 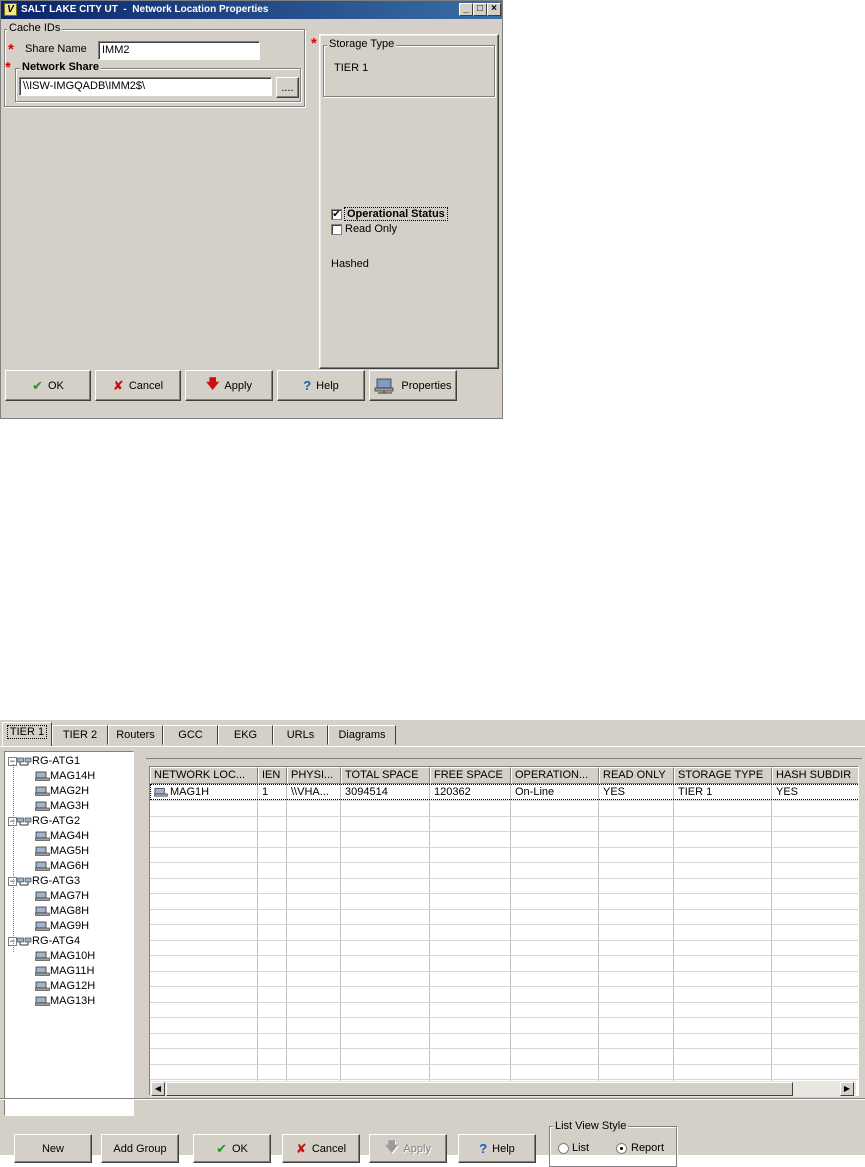 What do you see at coordinates (371, 229) in the screenshot?
I see `read-only-label: Read Only` at bounding box center [371, 229].